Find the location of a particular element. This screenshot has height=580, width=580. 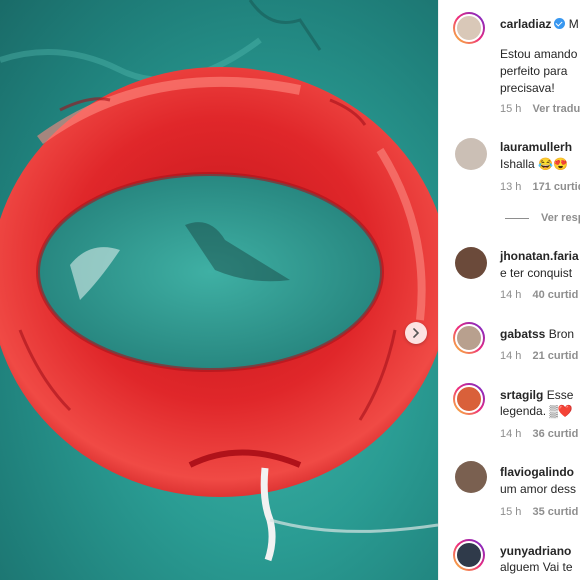

comment-likes: 40 curtid is located at coordinates (555, 295).